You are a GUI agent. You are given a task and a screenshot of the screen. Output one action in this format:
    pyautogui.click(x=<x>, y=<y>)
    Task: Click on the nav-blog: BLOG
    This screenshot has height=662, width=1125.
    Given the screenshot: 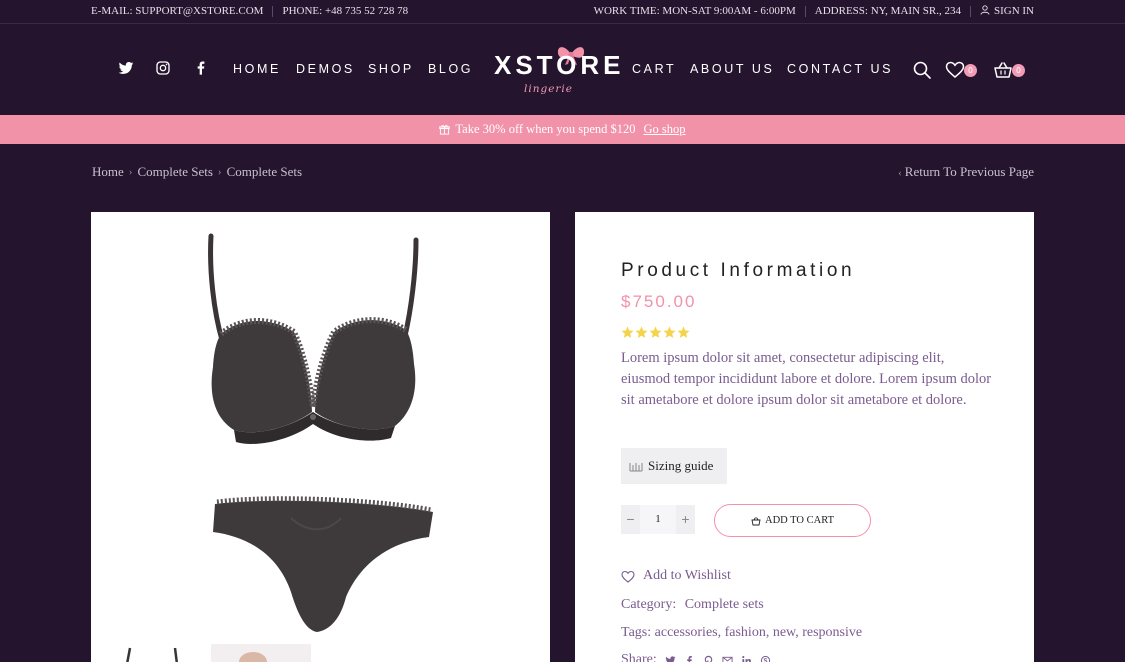 What is the action you would take?
    pyautogui.click(x=450, y=69)
    